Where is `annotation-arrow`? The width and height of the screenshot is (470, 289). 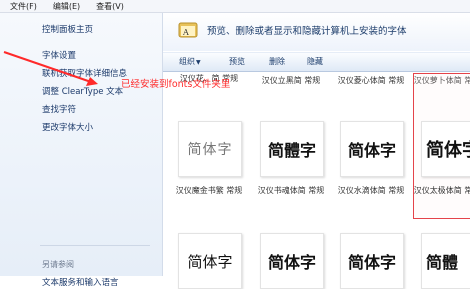 annotation-arrow is located at coordinates (50, 68).